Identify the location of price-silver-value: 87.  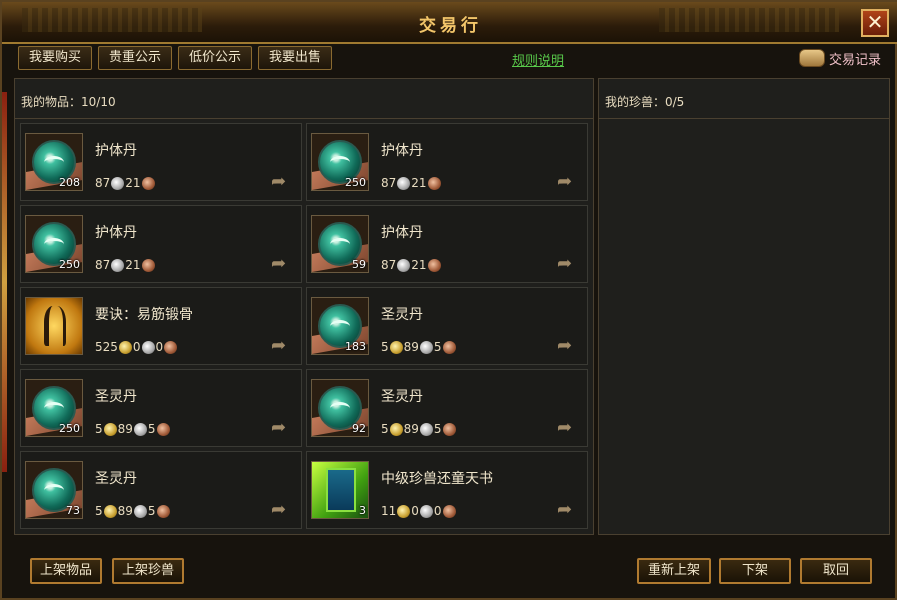
(103, 183).